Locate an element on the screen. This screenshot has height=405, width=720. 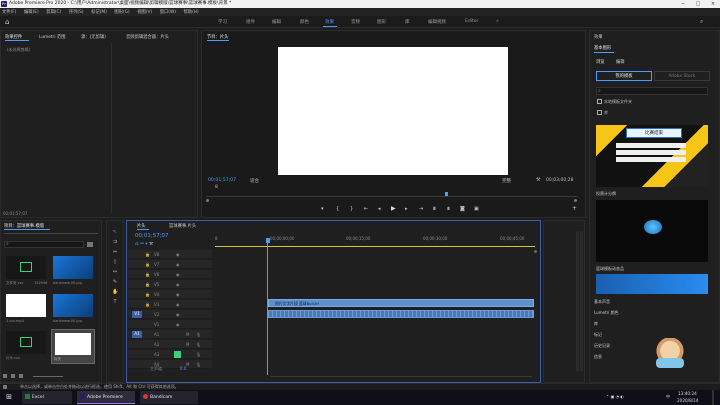
tab-effects: 效果 is located at coordinates (598, 37).